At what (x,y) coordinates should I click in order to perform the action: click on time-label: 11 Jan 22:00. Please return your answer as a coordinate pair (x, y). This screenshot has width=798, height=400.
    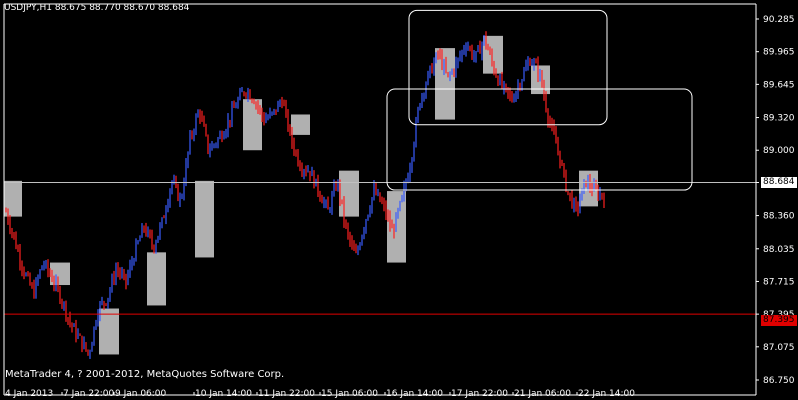
    Looking at the image, I should click on (286, 394).